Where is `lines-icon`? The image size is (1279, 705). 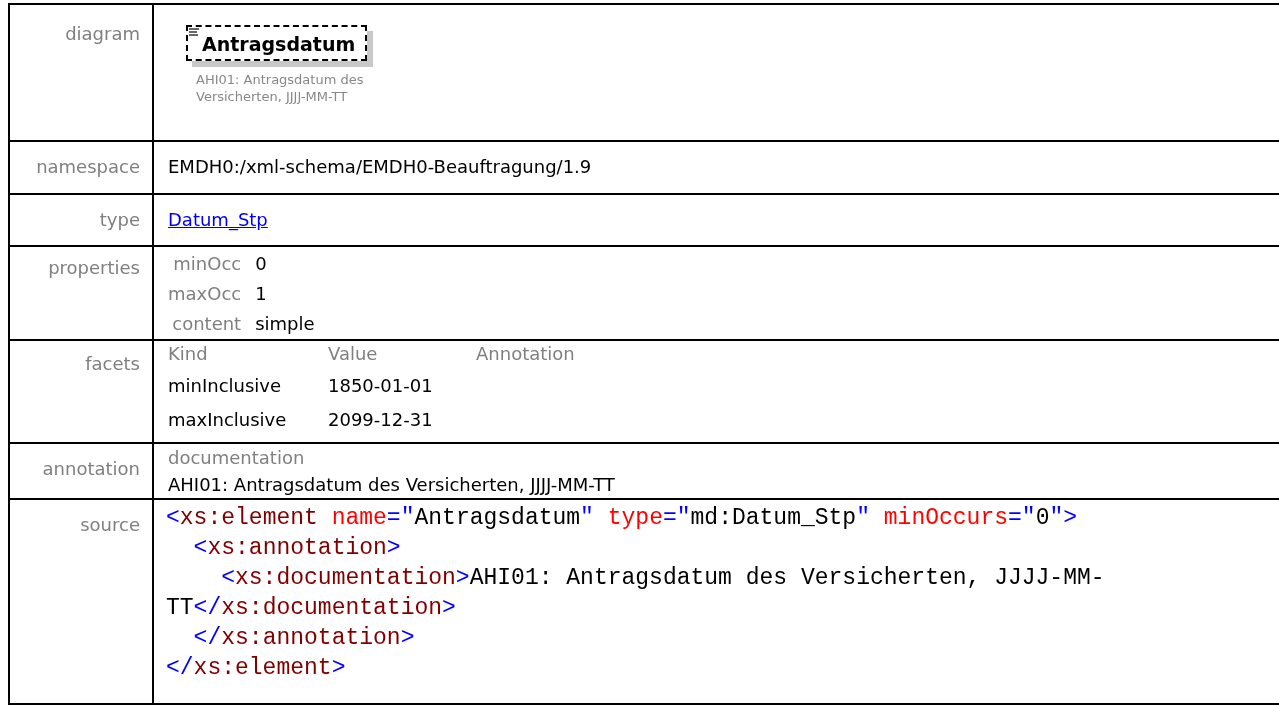 lines-icon is located at coordinates (194, 32).